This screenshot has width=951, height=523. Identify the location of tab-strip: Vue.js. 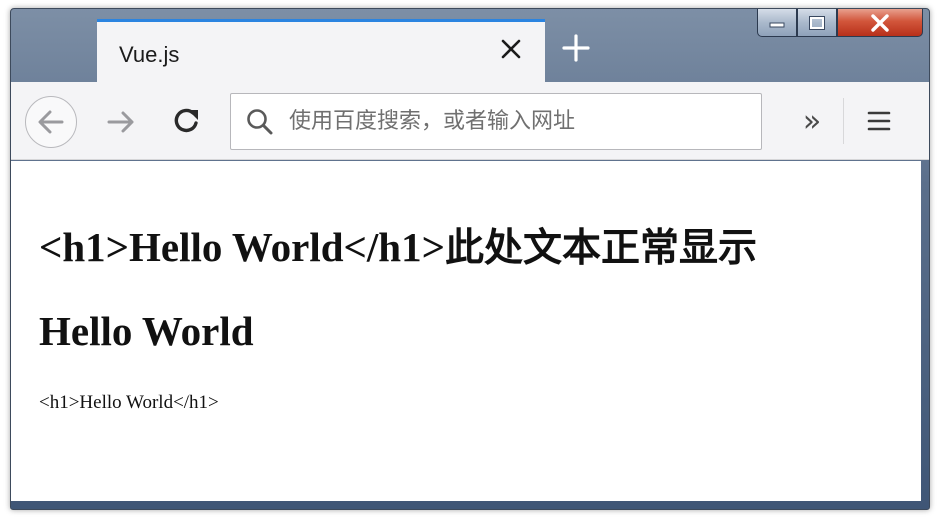
(470, 45).